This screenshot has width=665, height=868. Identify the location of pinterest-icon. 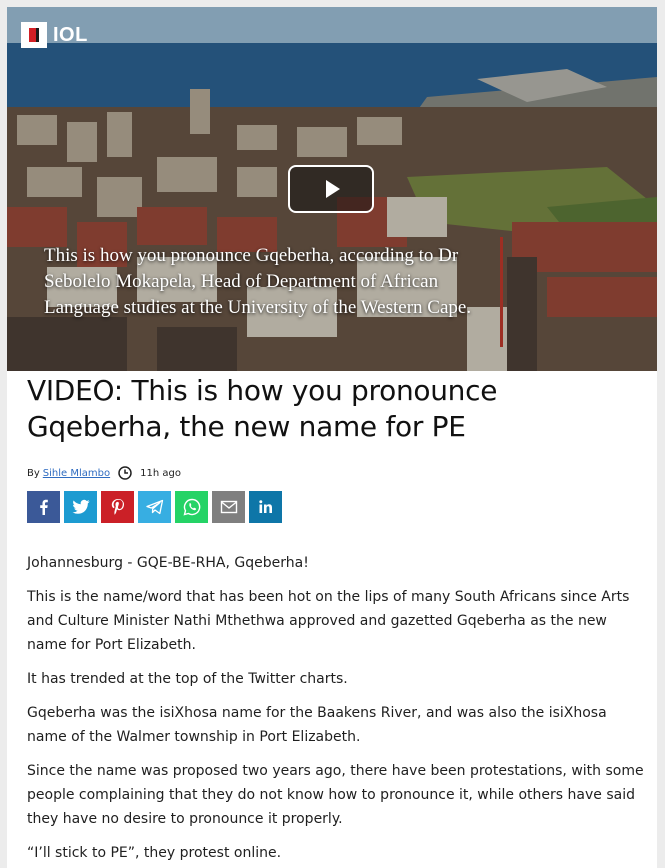
(117, 507).